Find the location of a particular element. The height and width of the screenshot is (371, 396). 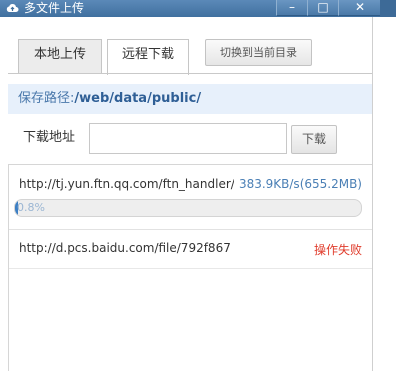

download-url-input is located at coordinates (188, 138).